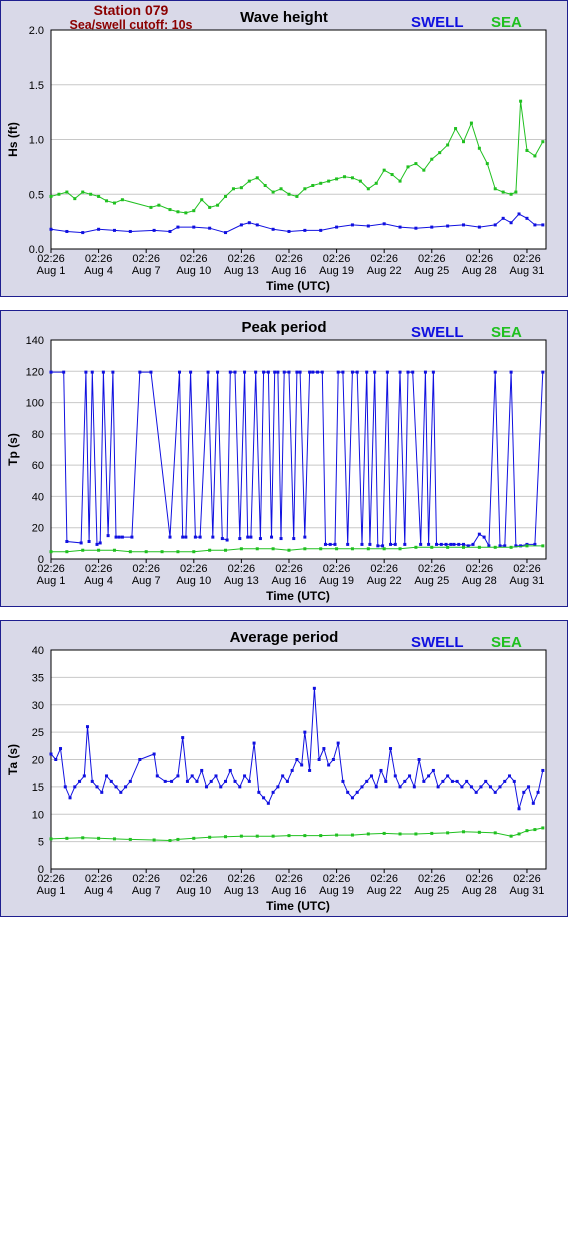 The height and width of the screenshot is (1240, 570). What do you see at coordinates (283, 327) in the screenshot?
I see `chart-title: Peak period` at bounding box center [283, 327].